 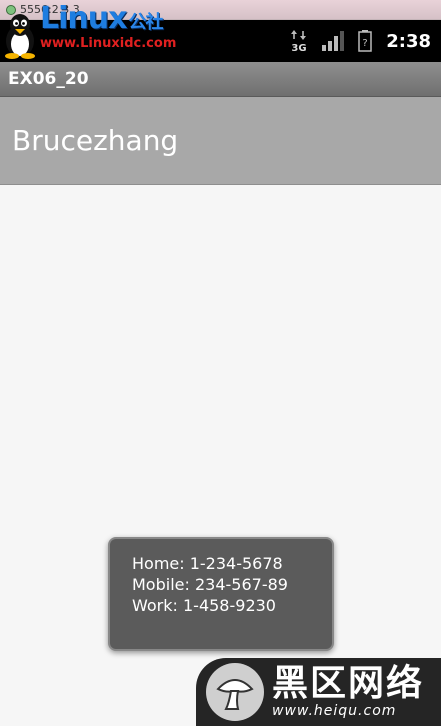 What do you see at coordinates (20, 36) in the screenshot?
I see `penguin-icon` at bounding box center [20, 36].